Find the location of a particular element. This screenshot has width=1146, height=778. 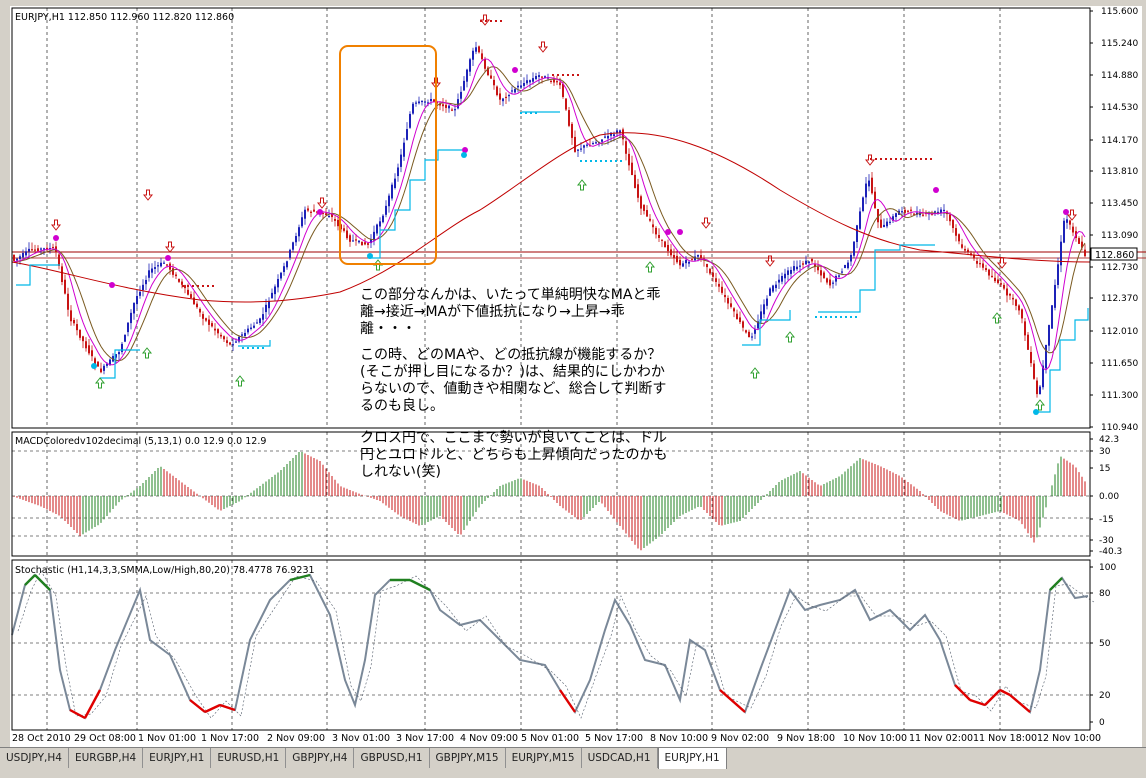

time-tick-label: 11 Nov 18:00 is located at coordinates (1005, 738).